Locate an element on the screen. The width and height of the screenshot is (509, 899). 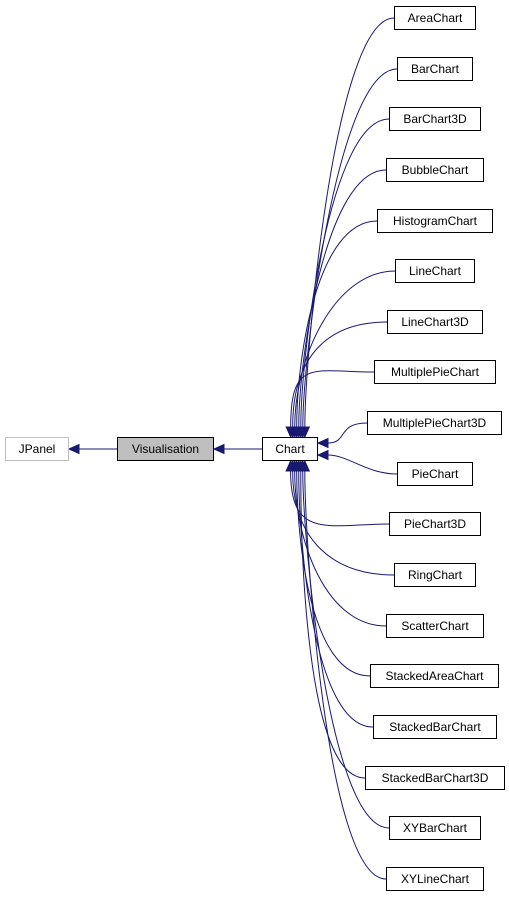
inheritance-edge-stacked-area-chart-to-chart is located at coordinates (331, 568).